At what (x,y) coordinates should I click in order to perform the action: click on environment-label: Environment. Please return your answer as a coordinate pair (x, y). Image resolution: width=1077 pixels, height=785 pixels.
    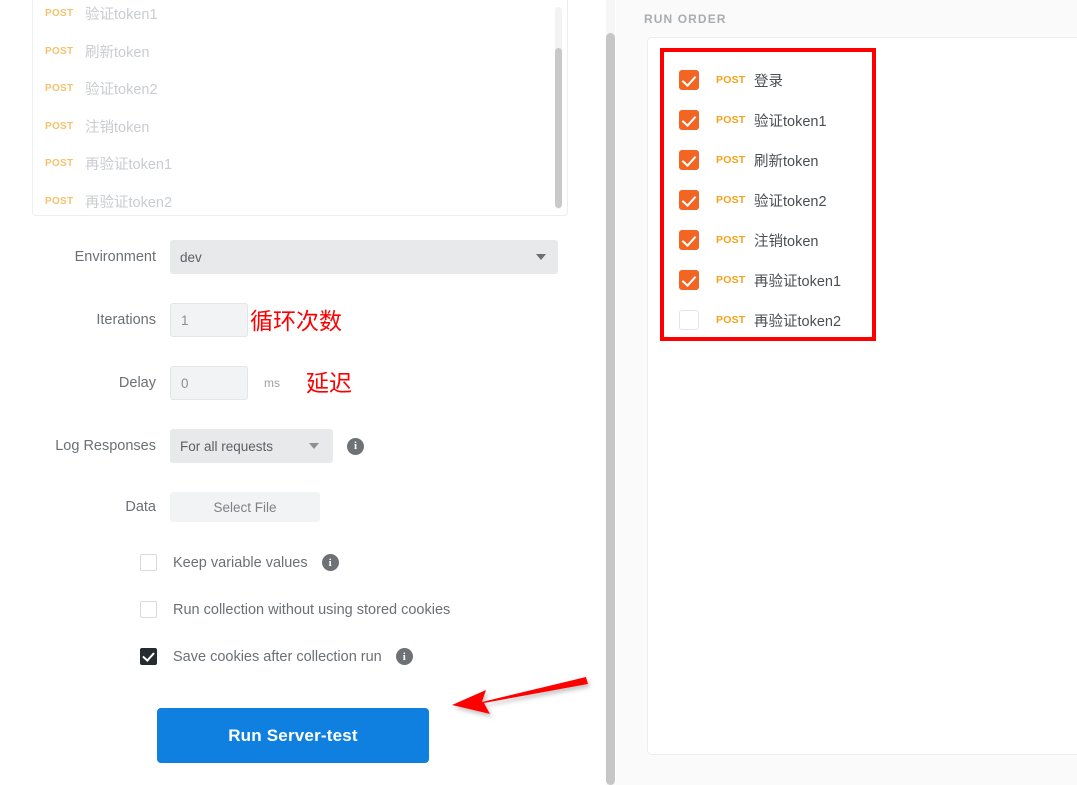
    Looking at the image, I should click on (115, 257).